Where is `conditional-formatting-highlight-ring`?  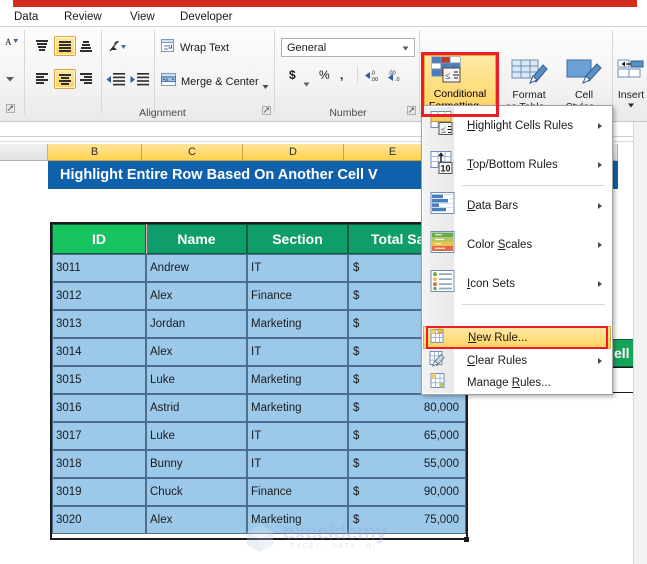
conditional-formatting-highlight-ring is located at coordinates (460, 84).